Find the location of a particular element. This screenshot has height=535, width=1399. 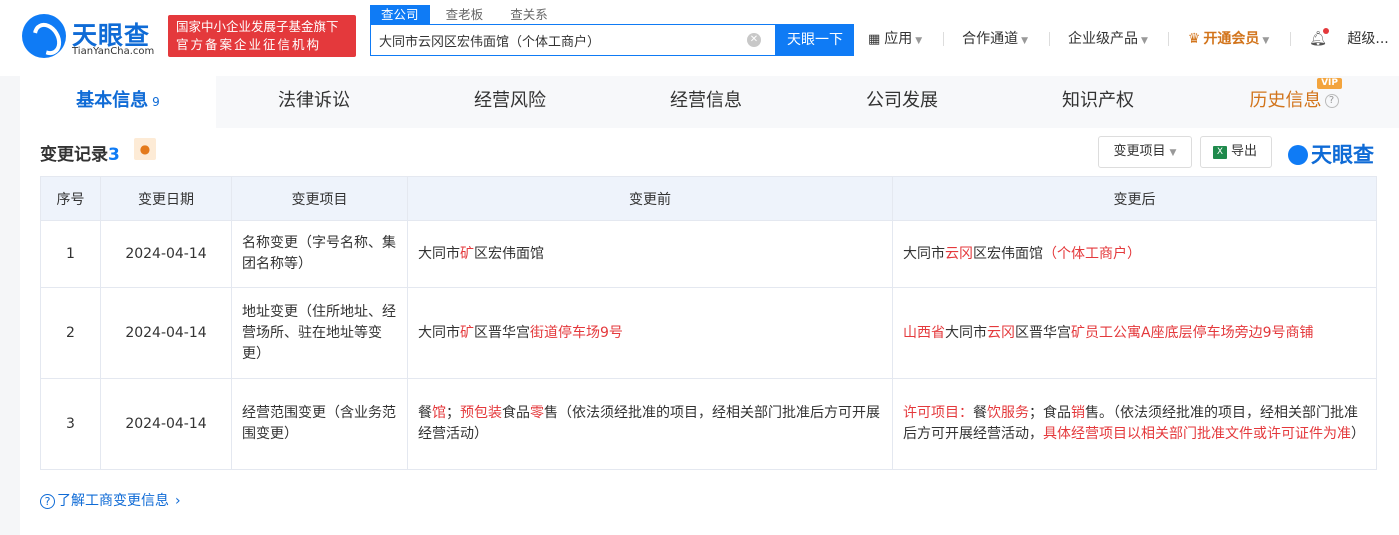

notification-bell: 🔔︎ is located at coordinates (1319, 37).